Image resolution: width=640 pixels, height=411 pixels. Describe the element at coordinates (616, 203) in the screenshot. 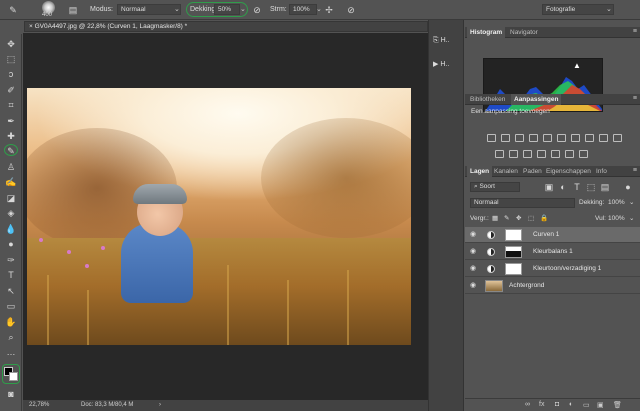

I see `layer-opacity-input: 100%` at that location.